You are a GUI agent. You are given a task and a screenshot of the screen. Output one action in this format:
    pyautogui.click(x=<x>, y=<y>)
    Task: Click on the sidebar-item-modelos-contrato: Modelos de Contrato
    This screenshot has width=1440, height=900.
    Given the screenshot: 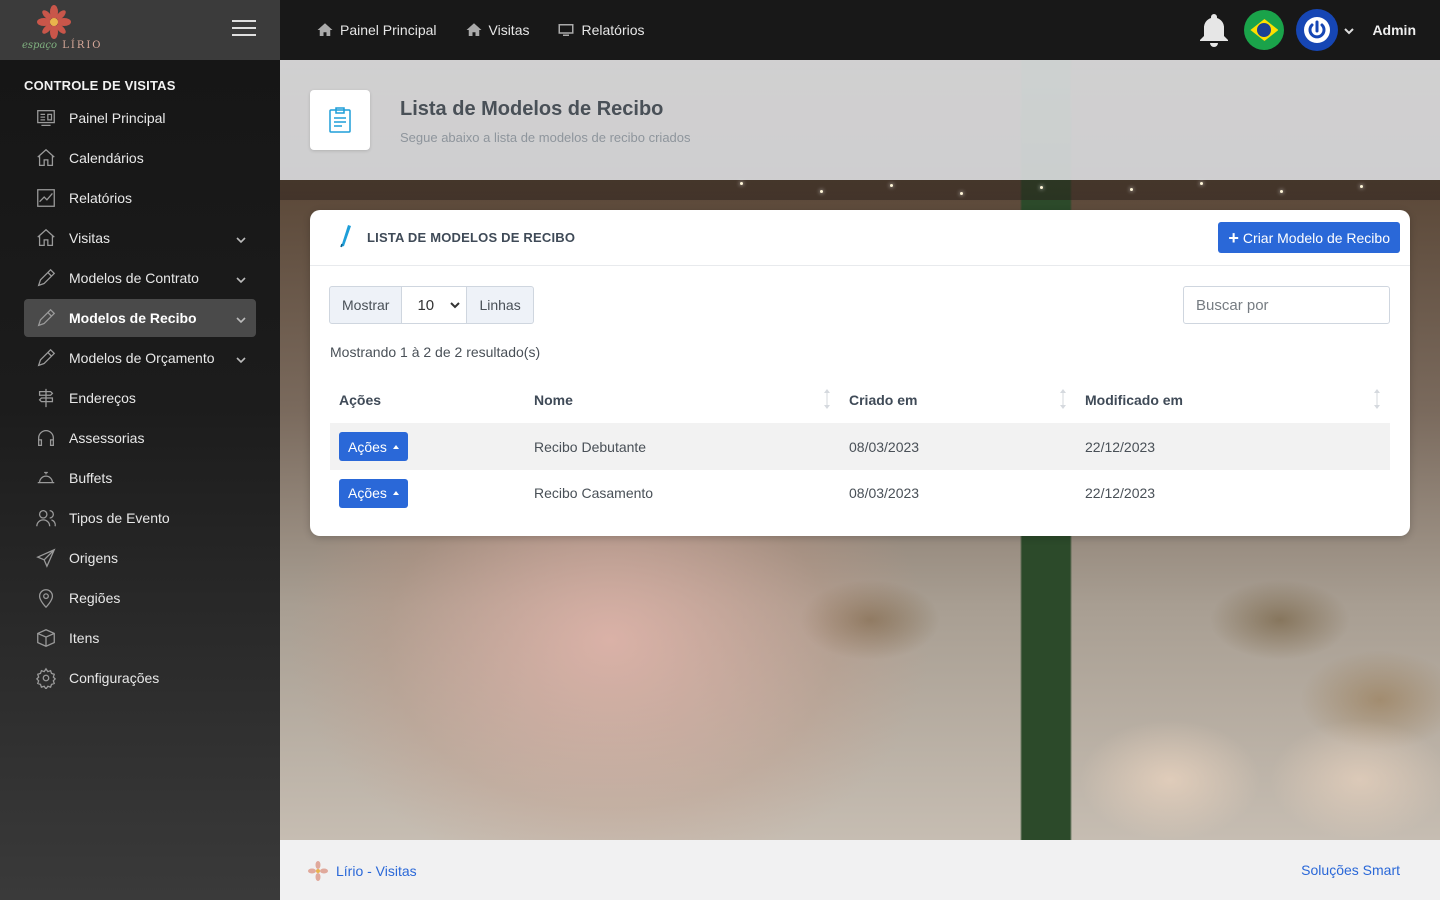 What is the action you would take?
    pyautogui.click(x=140, y=278)
    